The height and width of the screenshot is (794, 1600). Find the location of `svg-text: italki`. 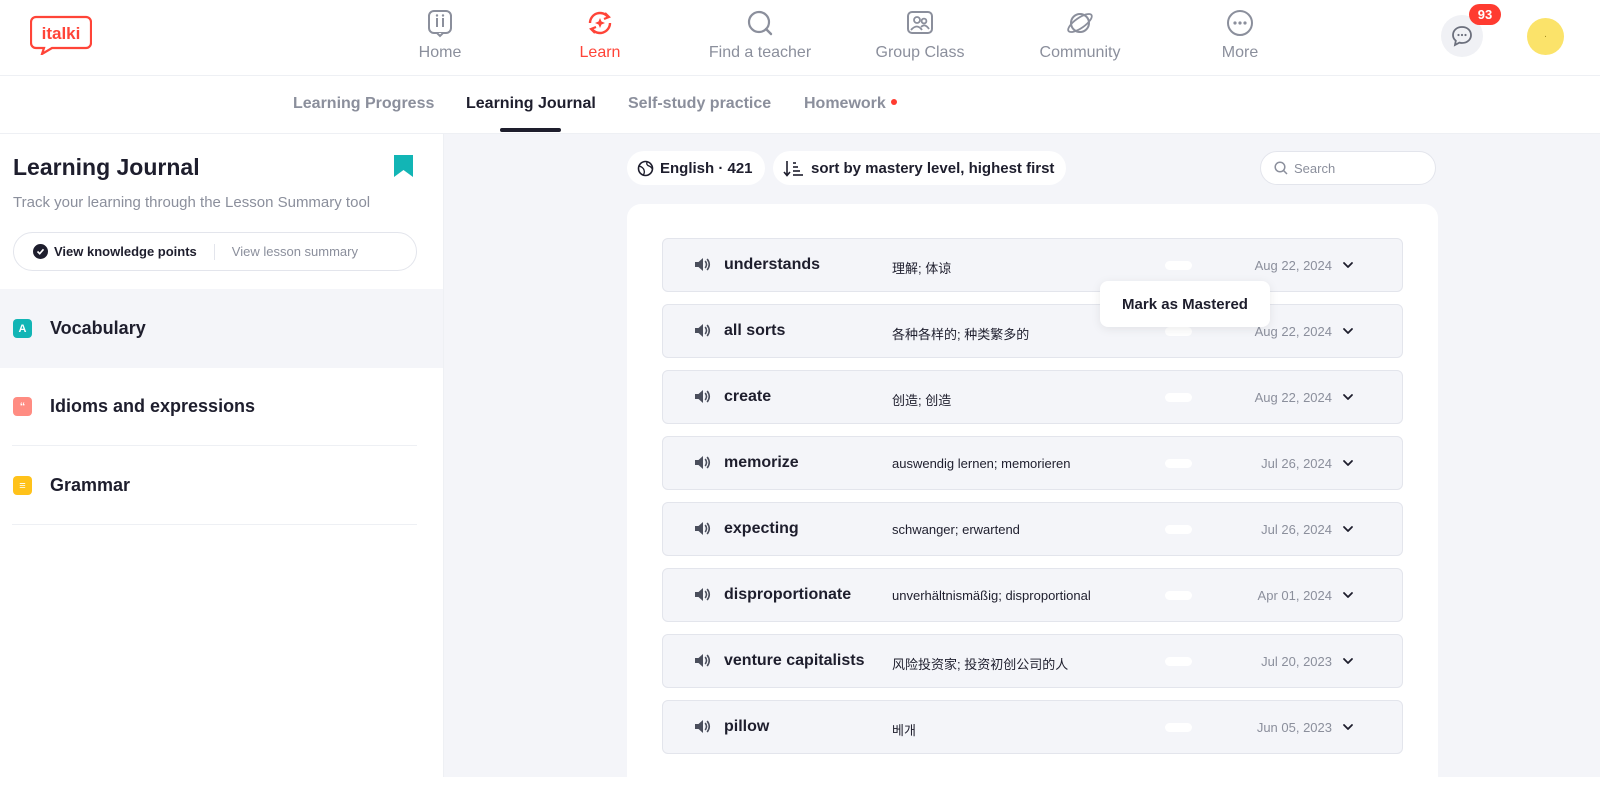

svg-text: italki is located at coordinates (61, 33).